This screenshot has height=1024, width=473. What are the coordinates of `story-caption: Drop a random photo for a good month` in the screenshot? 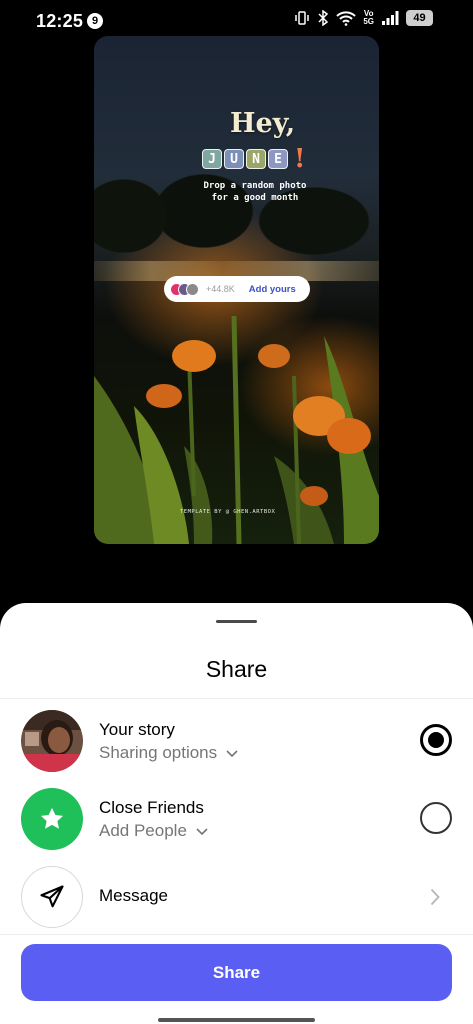 It's located at (255, 192).